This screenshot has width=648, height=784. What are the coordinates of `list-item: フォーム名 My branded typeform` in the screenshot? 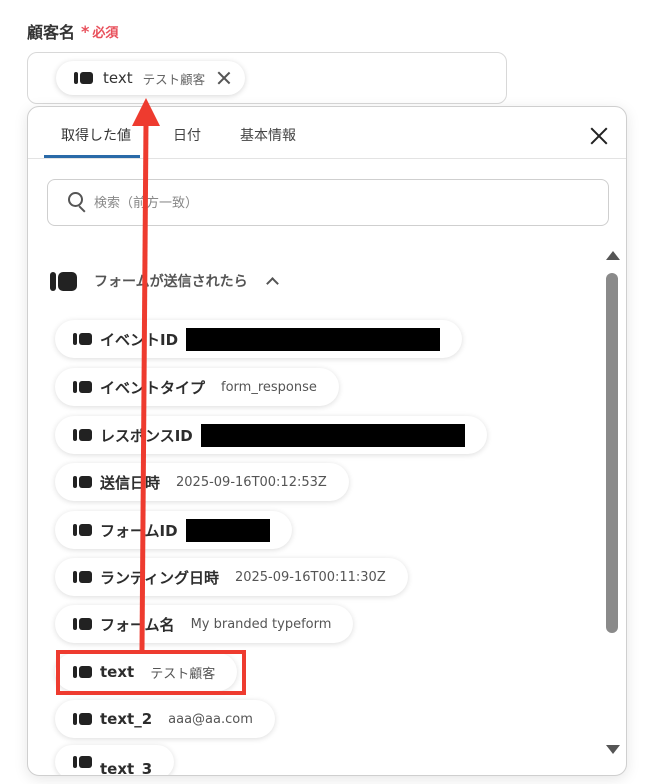 It's located at (204, 624).